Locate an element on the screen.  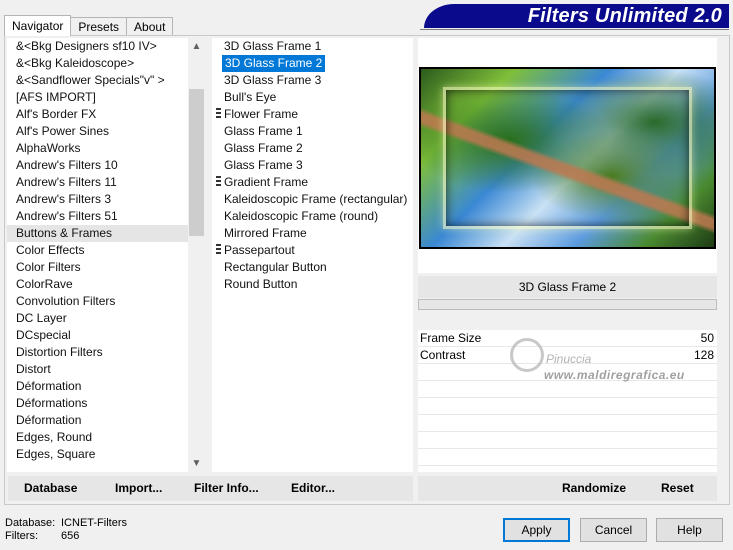
filter-item: Mirrored Frame is located at coordinates (312, 233).